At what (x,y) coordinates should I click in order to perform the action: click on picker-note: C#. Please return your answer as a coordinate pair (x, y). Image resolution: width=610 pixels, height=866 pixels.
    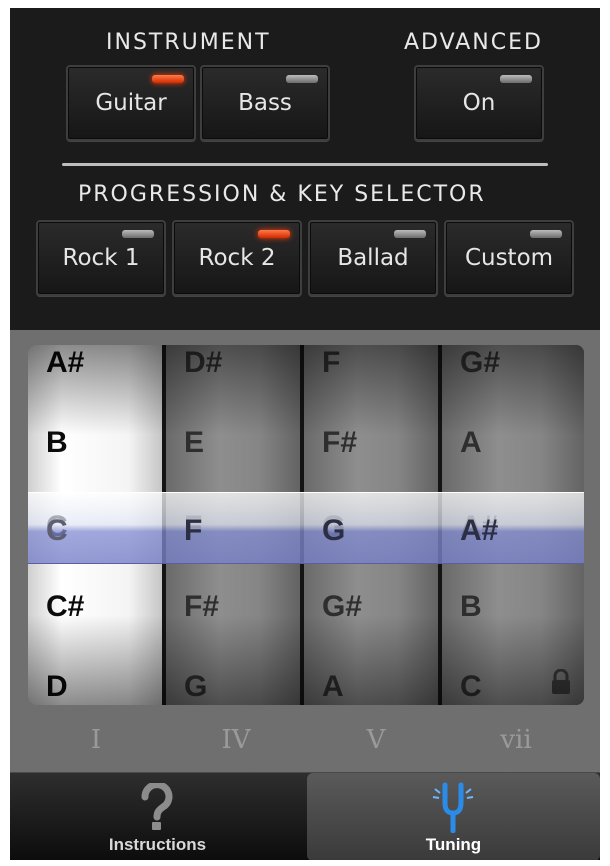
    Looking at the image, I should click on (65, 606).